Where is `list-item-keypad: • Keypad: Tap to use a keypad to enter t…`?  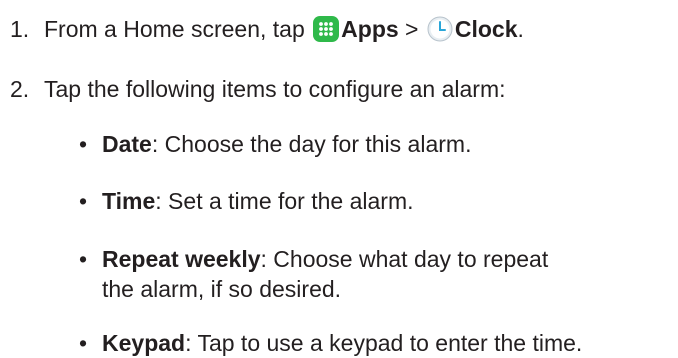
list-item-keypad: • Keypad: Tap to use a keypad to enter t… is located at coordinates (330, 343).